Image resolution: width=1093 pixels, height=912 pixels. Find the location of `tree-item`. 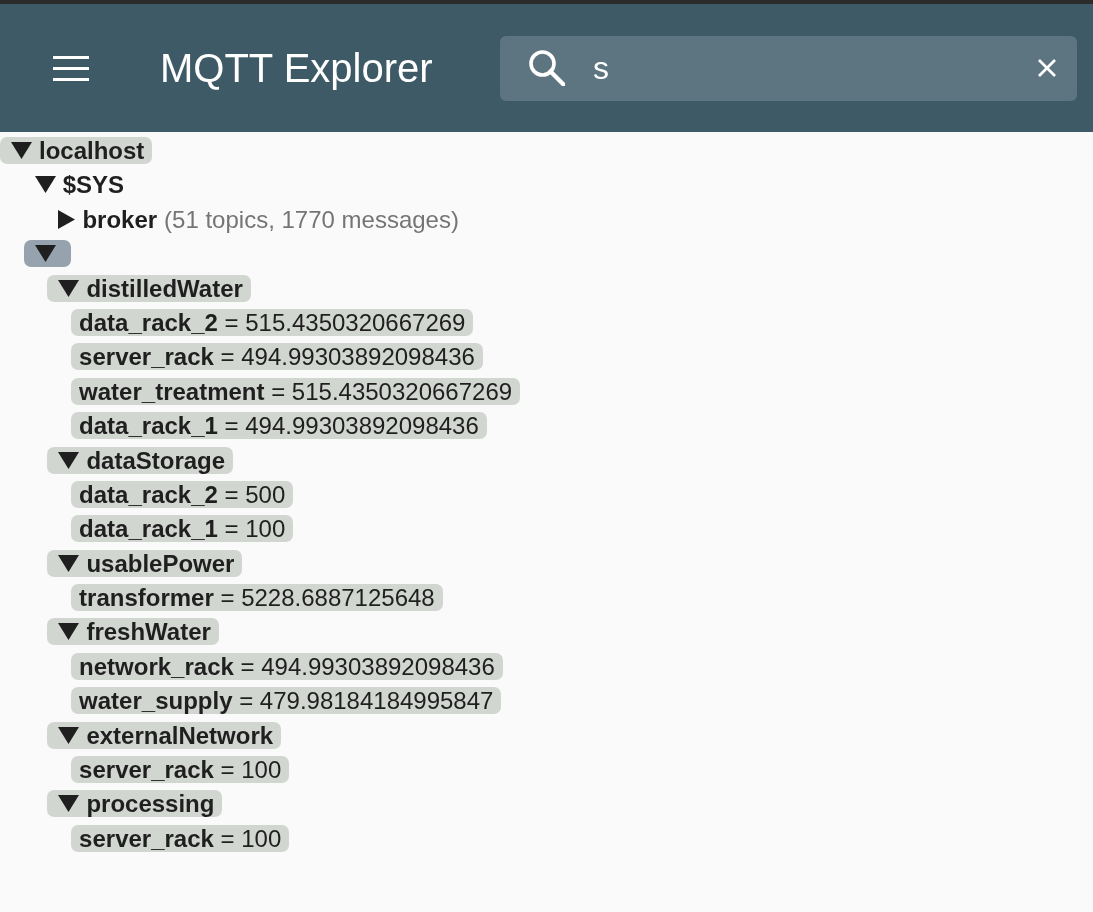

tree-item is located at coordinates (47, 254).